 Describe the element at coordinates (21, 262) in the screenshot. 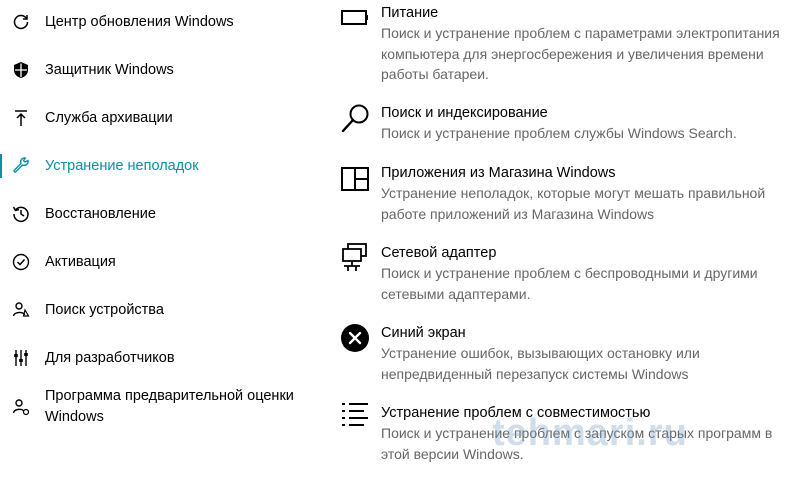

I see `check-circle-icon` at that location.